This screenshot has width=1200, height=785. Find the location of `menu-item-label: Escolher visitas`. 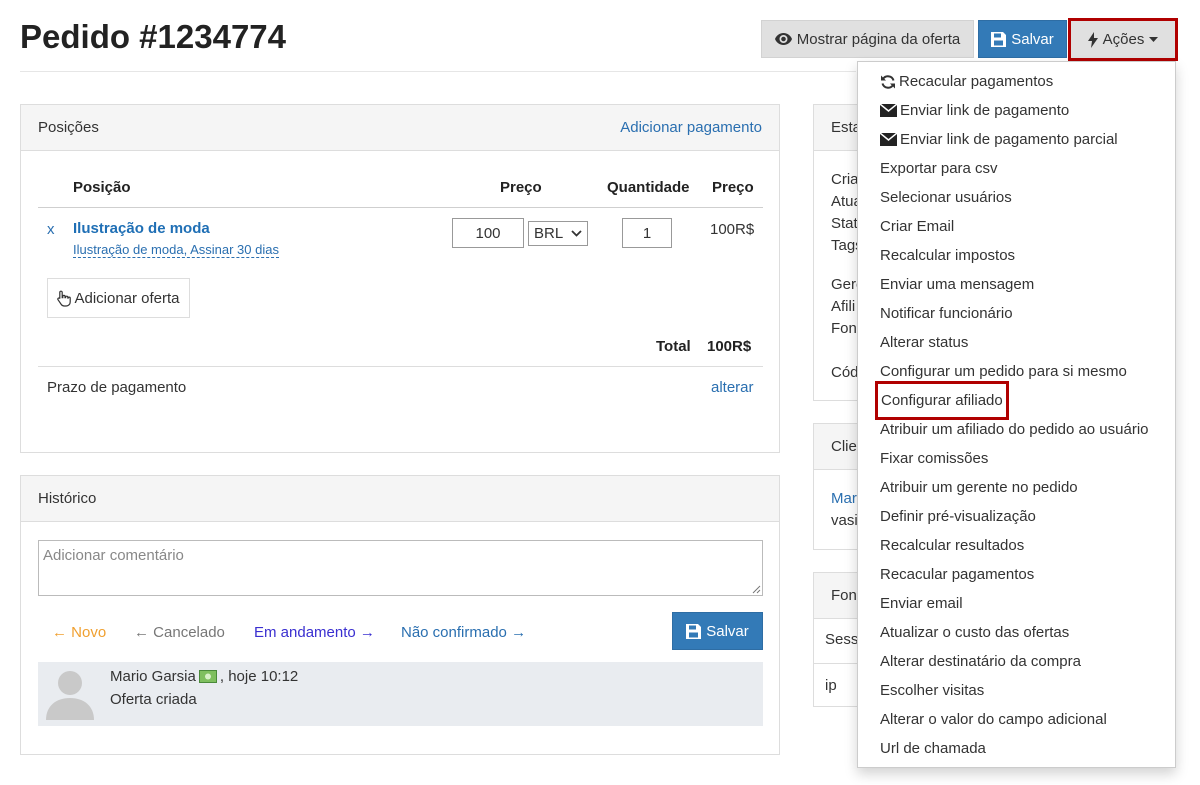

menu-item-label: Escolher visitas is located at coordinates (932, 690).